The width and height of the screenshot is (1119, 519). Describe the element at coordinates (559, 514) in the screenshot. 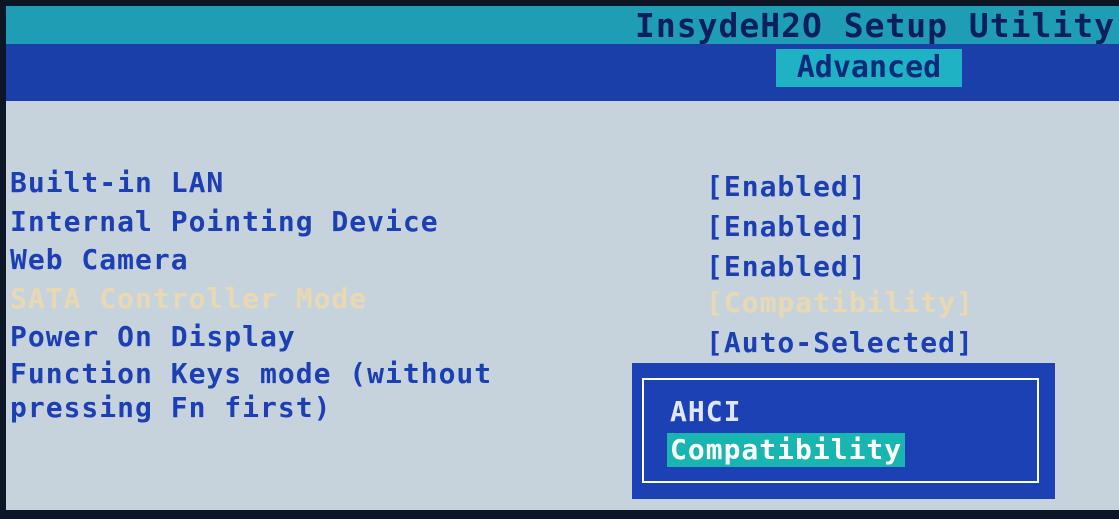

I see `monitor-bezel-bottom` at that location.